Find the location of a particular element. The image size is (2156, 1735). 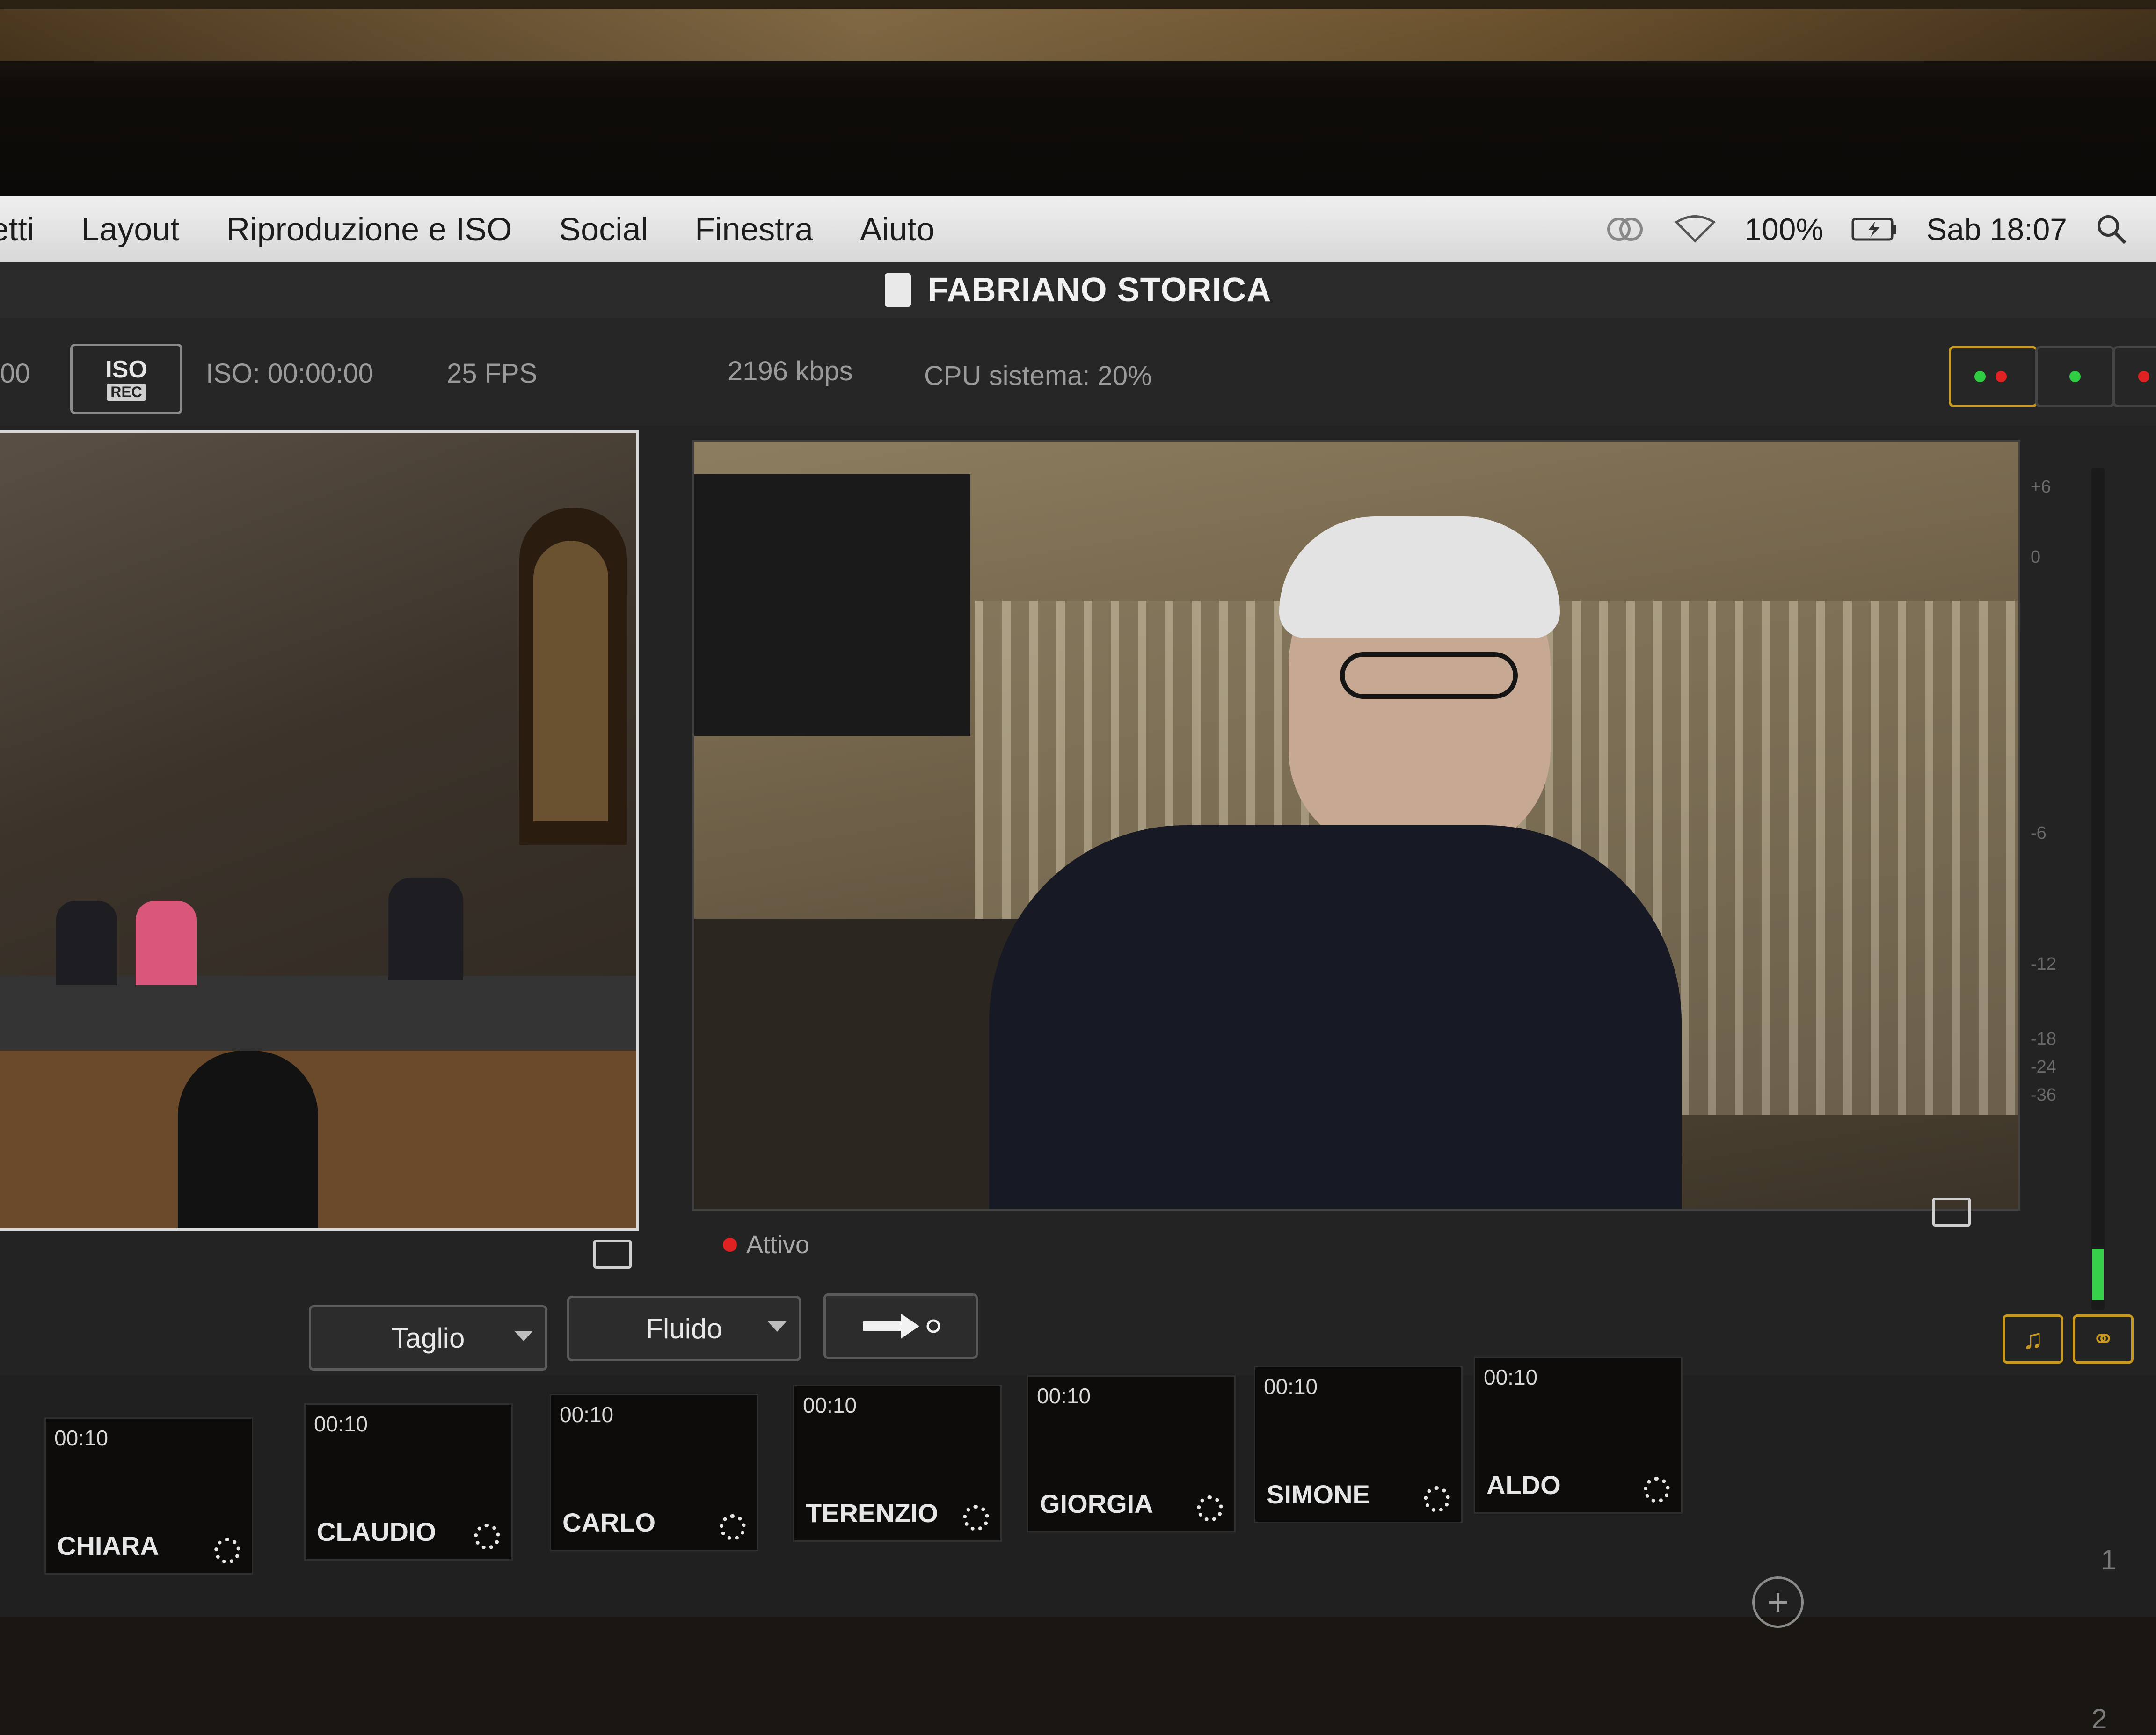

speaker-icon: ♫ is located at coordinates (2033, 1339).